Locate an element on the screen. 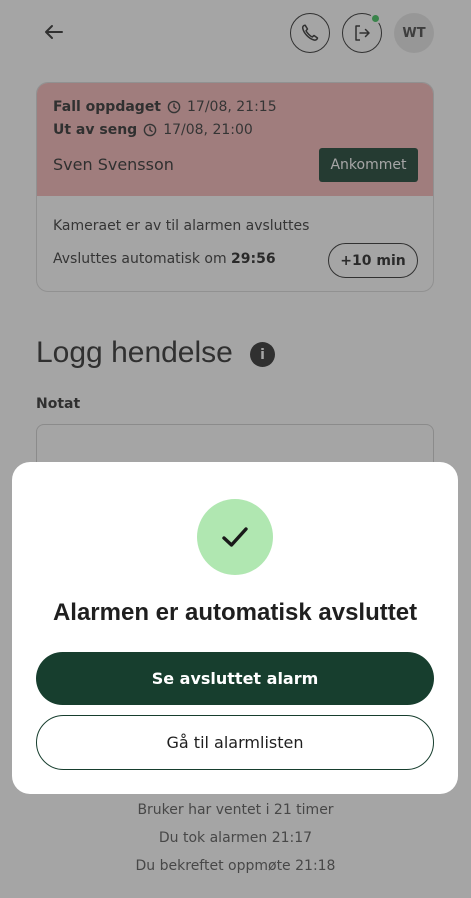  view-closed-alarm-button: Se avsluttet alarm is located at coordinates (235, 678).